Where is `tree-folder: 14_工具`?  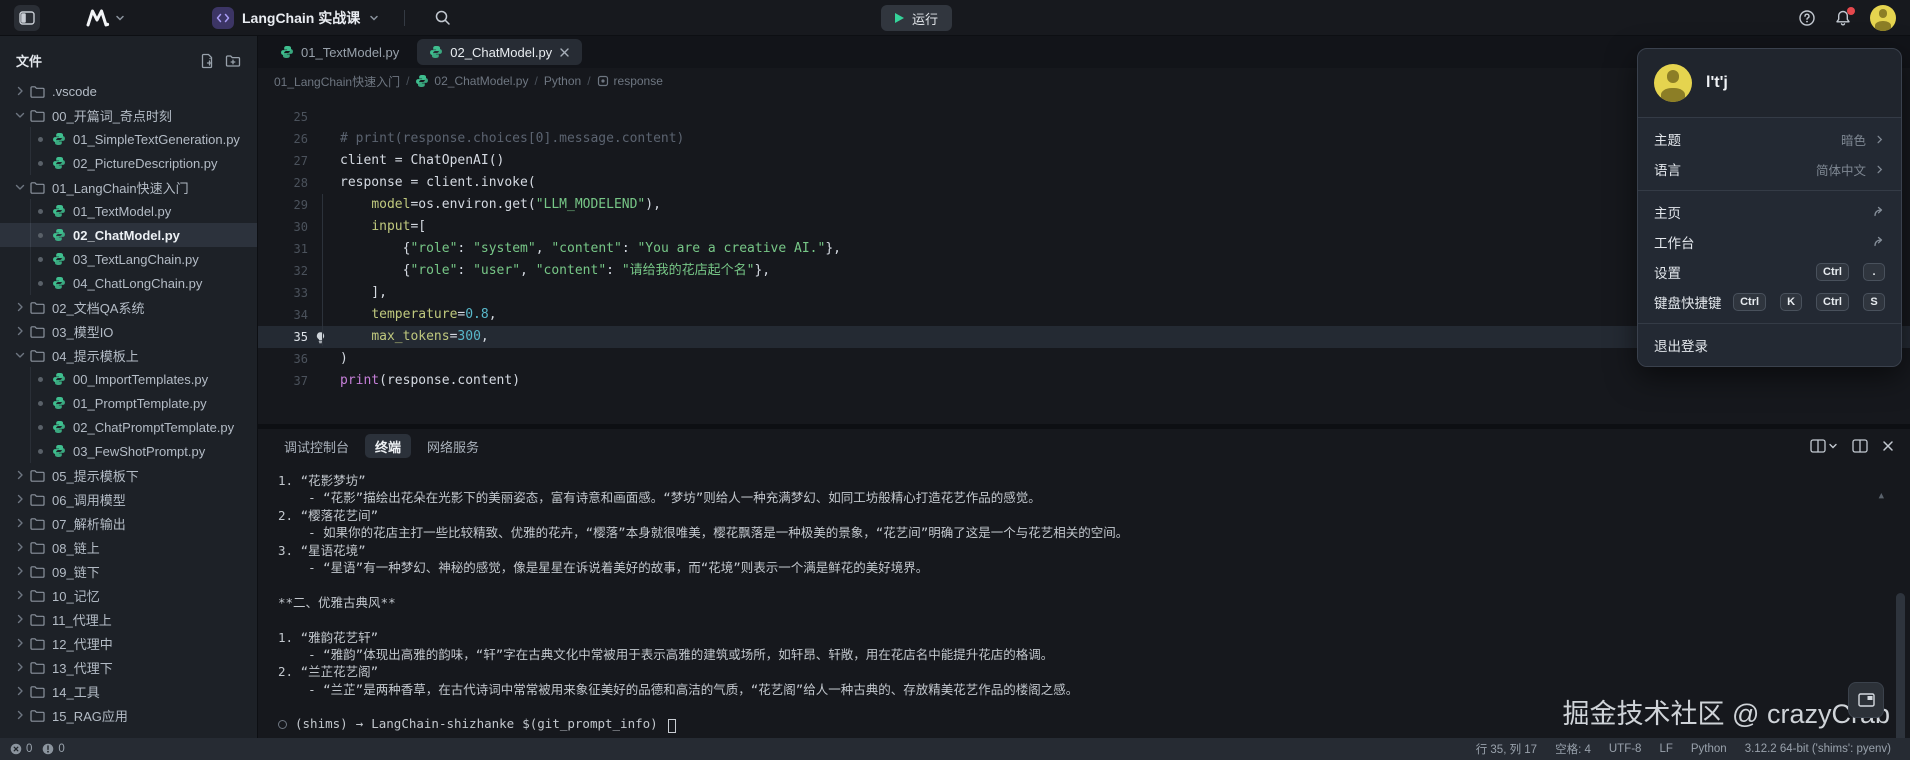
tree-folder: 14_工具 is located at coordinates (128, 691).